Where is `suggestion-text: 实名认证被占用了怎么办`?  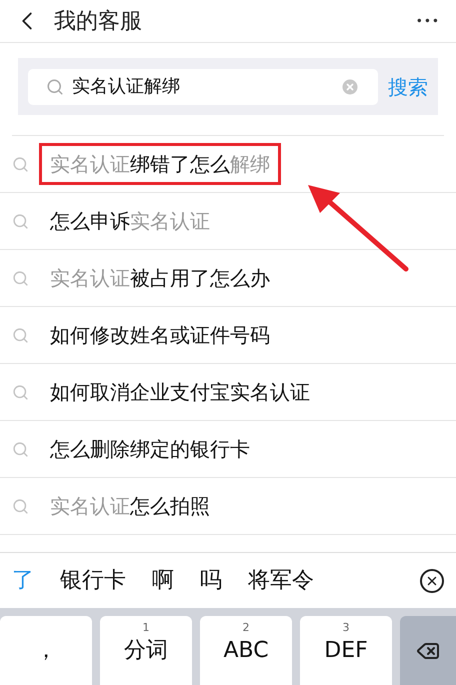
suggestion-text: 实名认证被占用了怎么办 is located at coordinates (160, 278).